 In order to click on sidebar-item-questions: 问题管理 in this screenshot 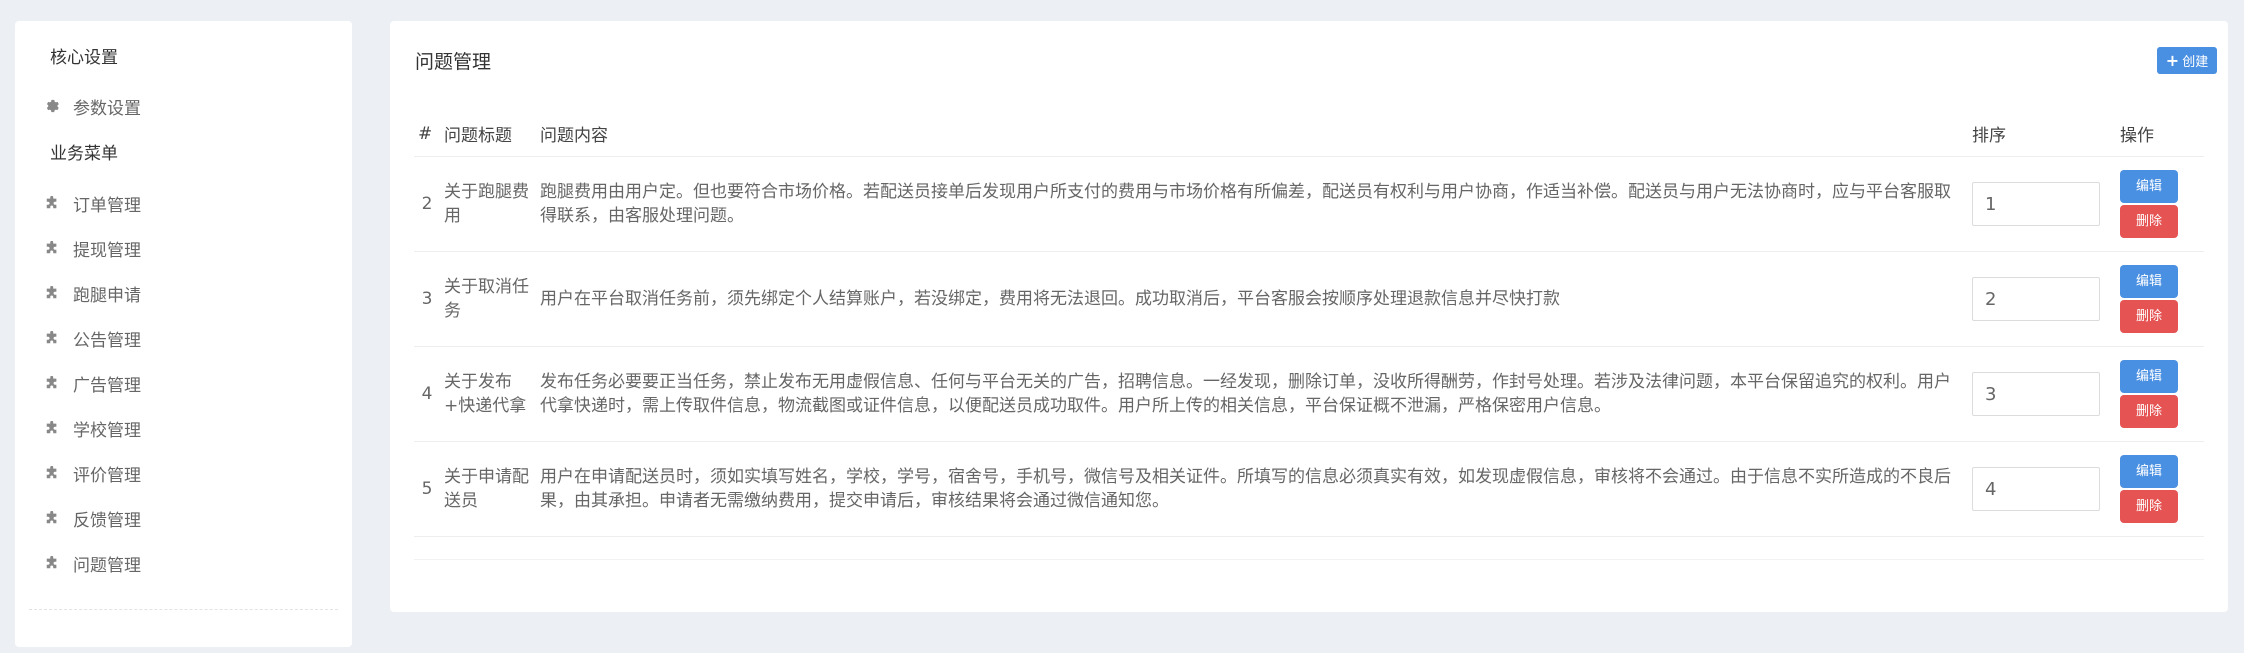, I will do `click(93, 563)`.